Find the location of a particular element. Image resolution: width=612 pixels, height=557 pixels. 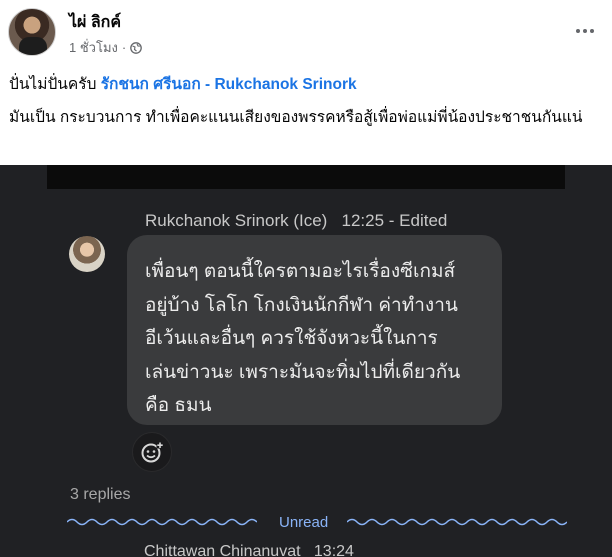

screenshot-top-bar is located at coordinates (306, 177).